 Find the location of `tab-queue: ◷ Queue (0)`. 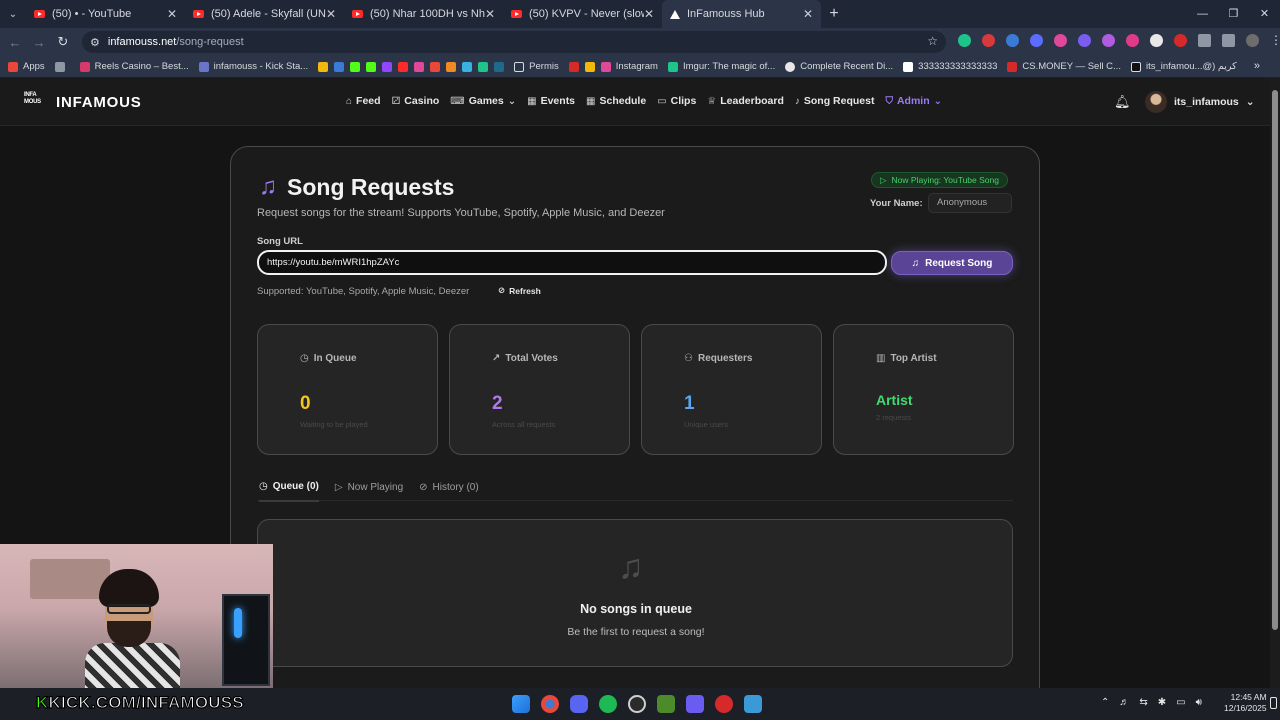

tab-queue: ◷ Queue (0) is located at coordinates (289, 491).